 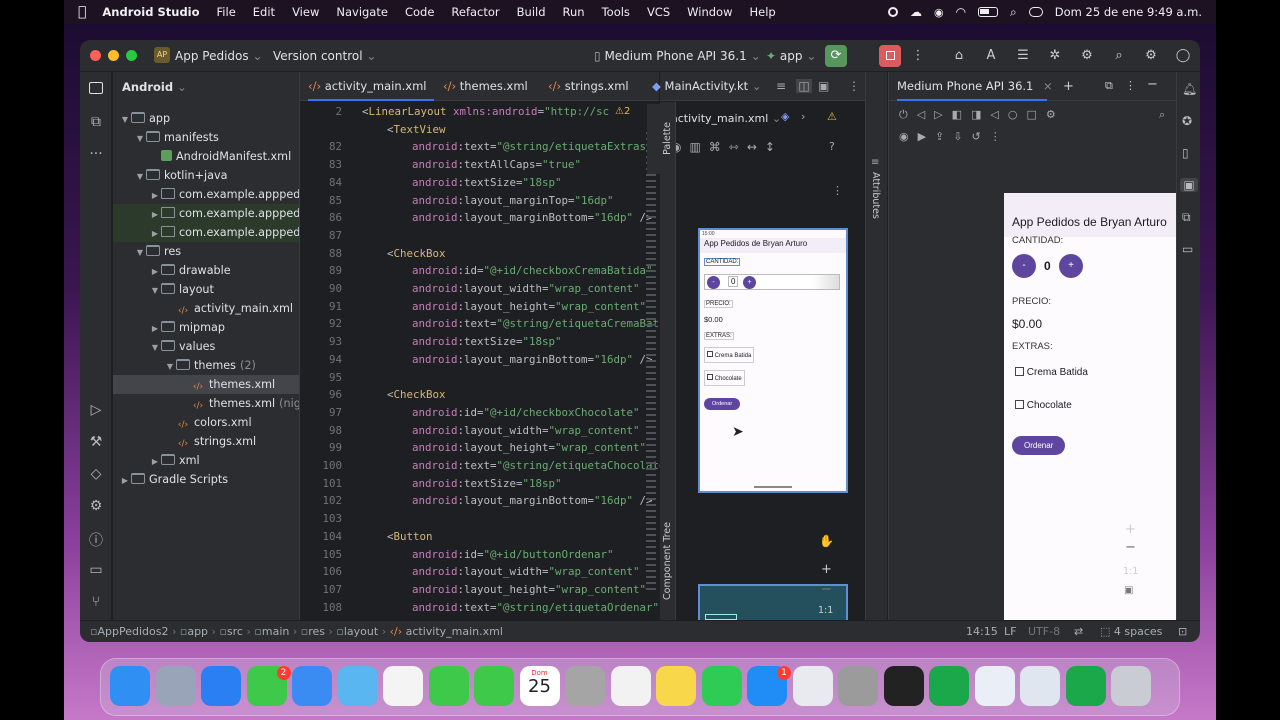 What do you see at coordinates (513, 200) in the screenshot?
I see `code-line: android:layout_marginTop="16dp"` at bounding box center [513, 200].